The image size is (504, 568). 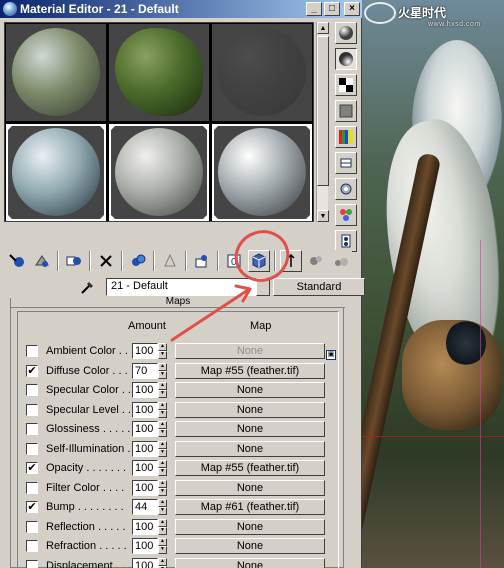 What do you see at coordinates (346, 111) in the screenshot?
I see `uv-tiling-icon` at bounding box center [346, 111].